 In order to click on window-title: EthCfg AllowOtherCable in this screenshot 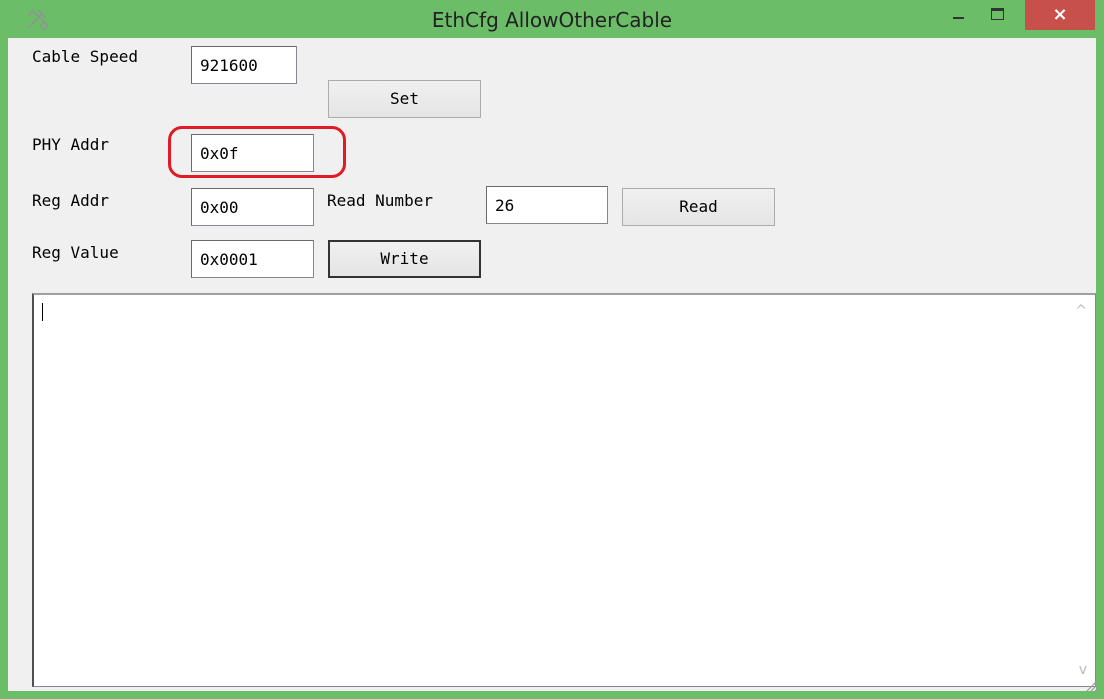, I will do `click(552, 20)`.